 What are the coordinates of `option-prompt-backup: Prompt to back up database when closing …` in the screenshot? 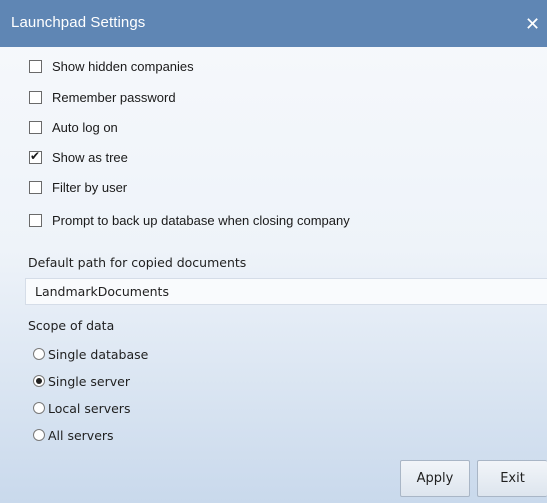 It's located at (189, 220).